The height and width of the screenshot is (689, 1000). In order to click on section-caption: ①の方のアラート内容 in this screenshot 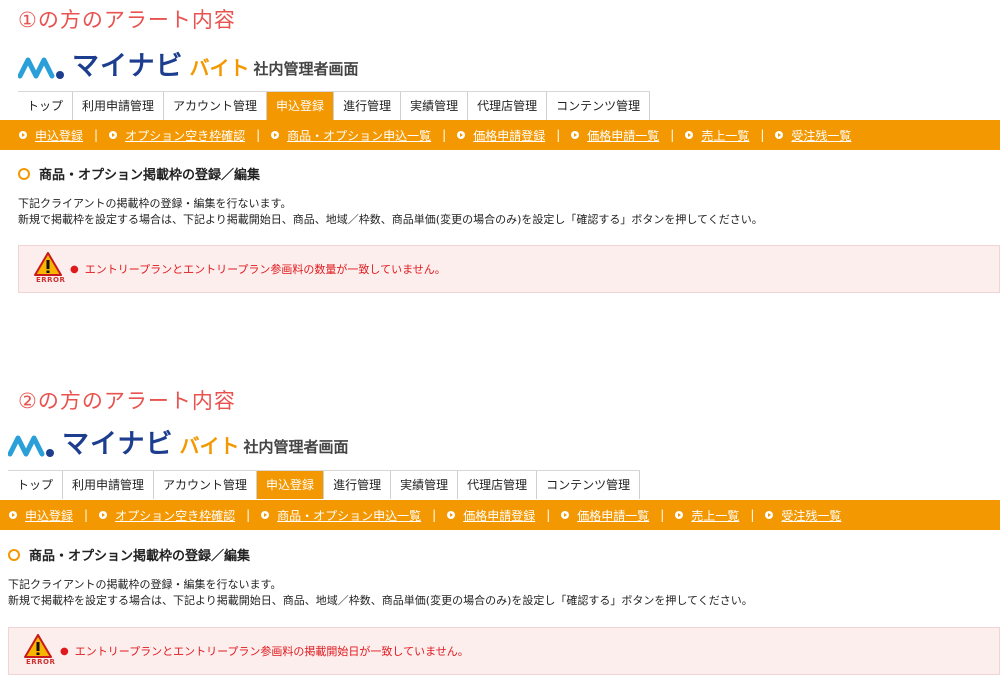, I will do `click(127, 20)`.